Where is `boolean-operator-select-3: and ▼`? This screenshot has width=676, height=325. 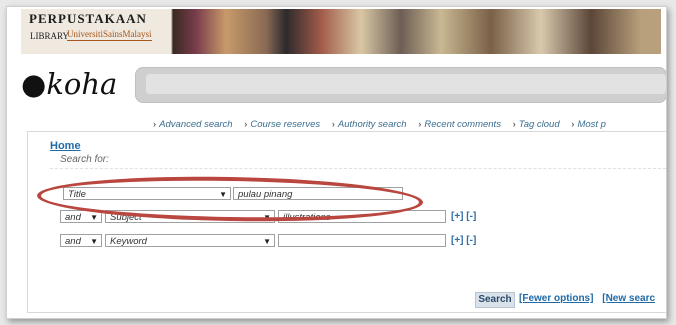
boolean-operator-select-3: and ▼ is located at coordinates (81, 240).